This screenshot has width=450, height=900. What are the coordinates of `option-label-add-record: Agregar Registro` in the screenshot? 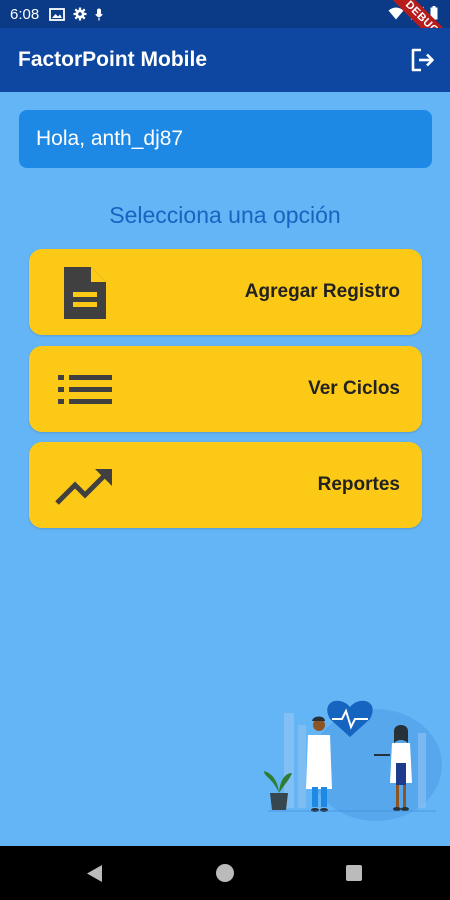 It's located at (322, 291).